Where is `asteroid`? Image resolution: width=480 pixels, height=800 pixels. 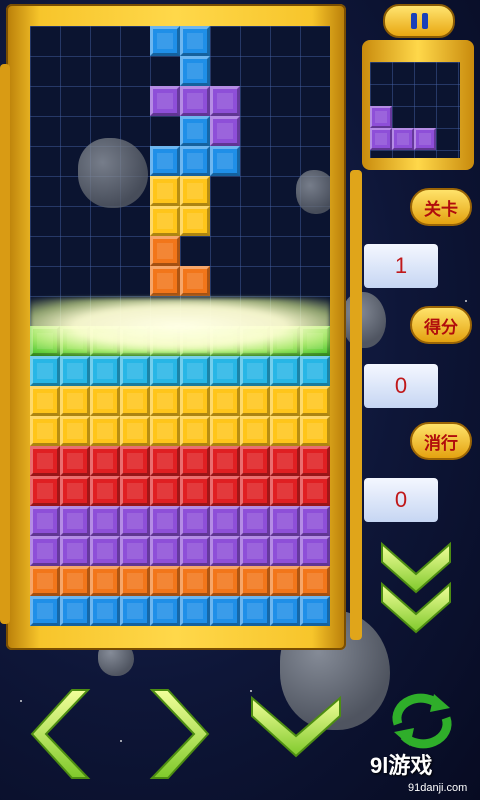 asteroid is located at coordinates (364, 320).